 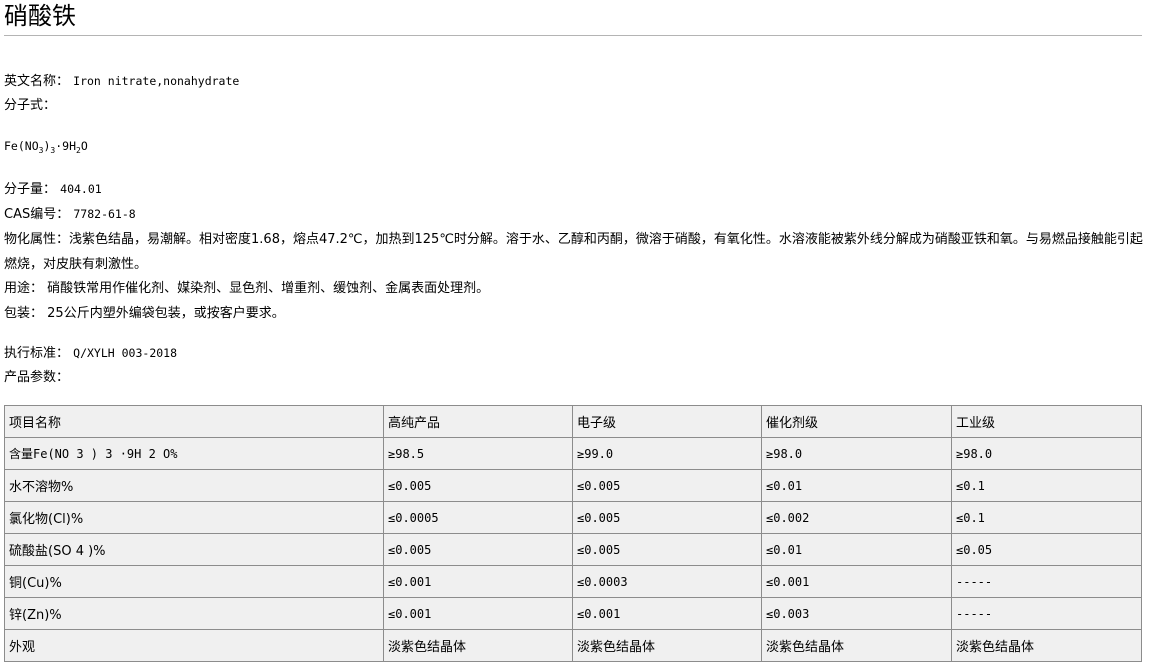 I want to click on properties-label: 物化属性：, so click(x=37, y=239).